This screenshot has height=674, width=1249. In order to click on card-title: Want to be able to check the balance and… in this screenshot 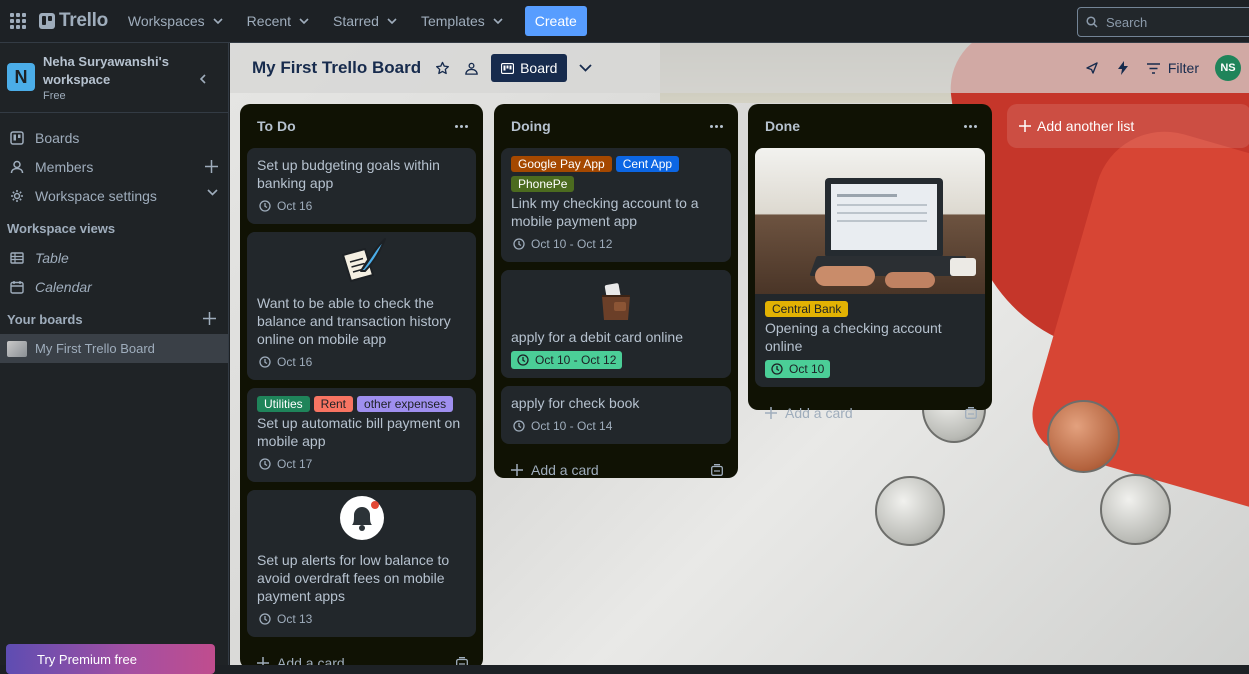, I will do `click(354, 321)`.